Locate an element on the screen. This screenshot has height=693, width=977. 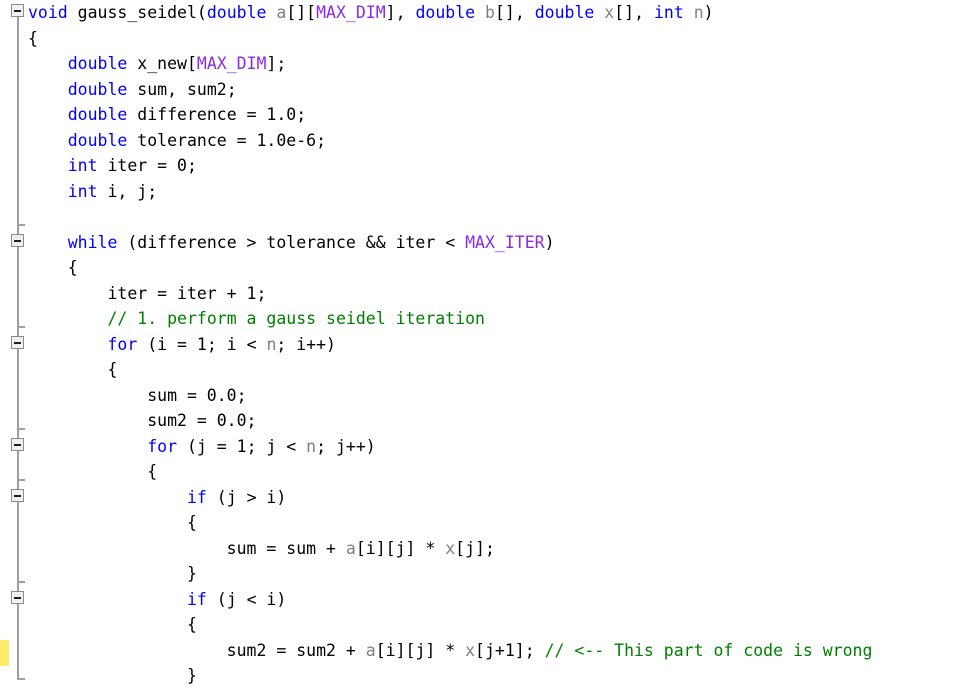
fold-if-j-lt-i-toggle is located at coordinates (17, 597).